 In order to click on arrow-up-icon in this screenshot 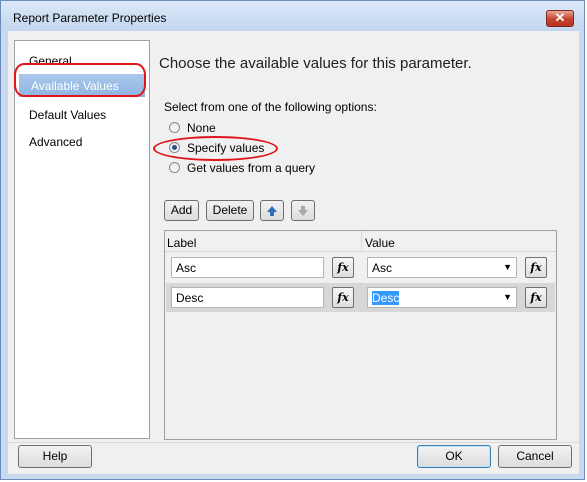, I will do `click(272, 211)`.